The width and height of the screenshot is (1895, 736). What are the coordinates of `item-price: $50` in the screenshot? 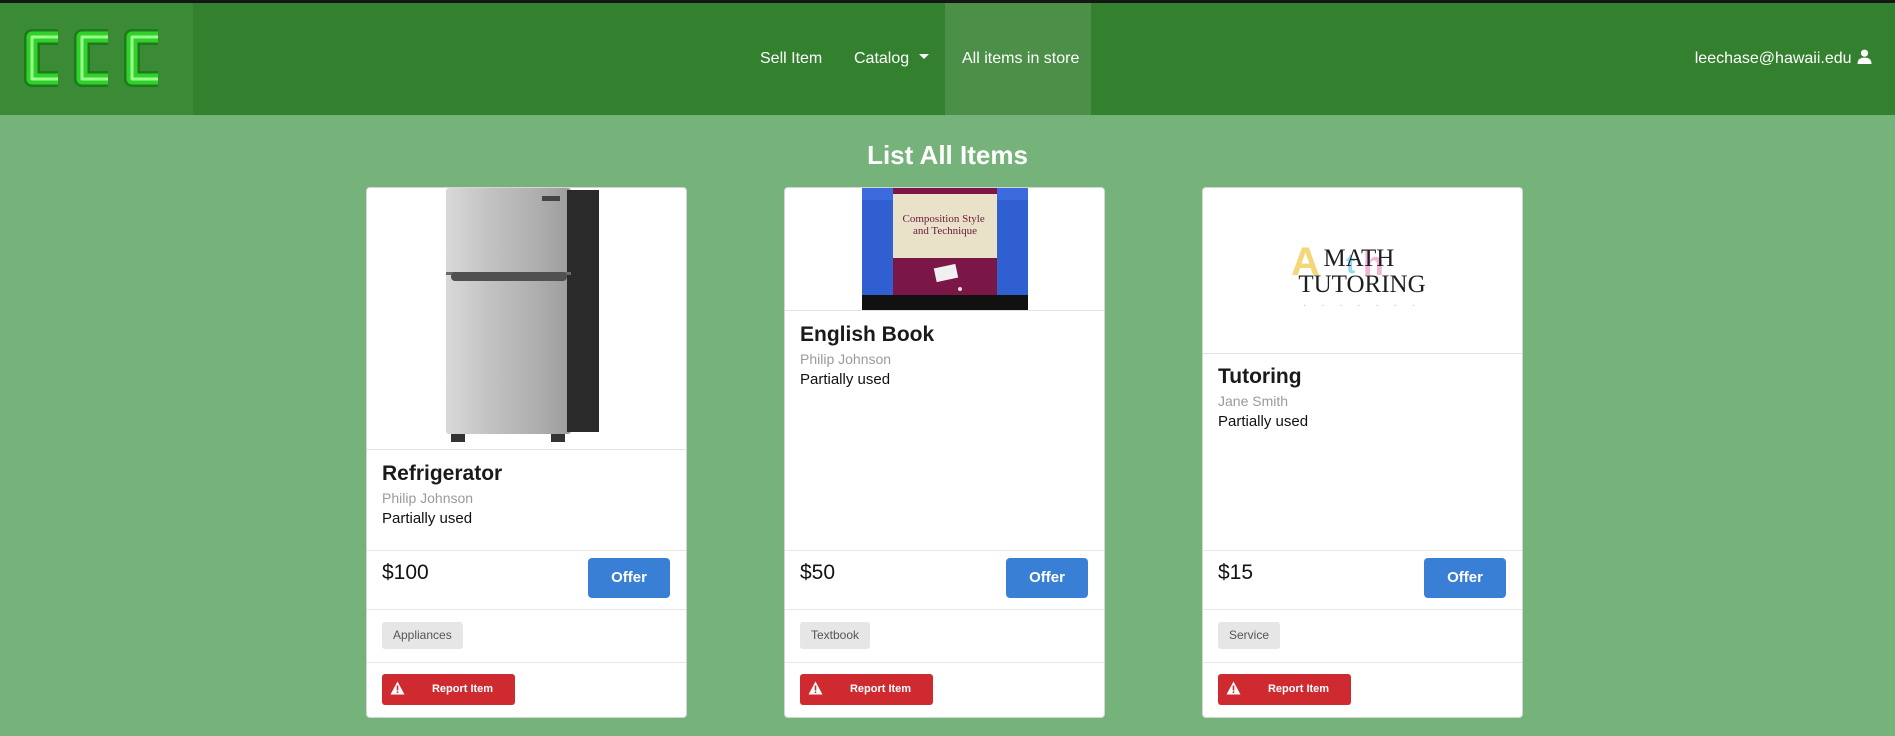 It's located at (818, 572).